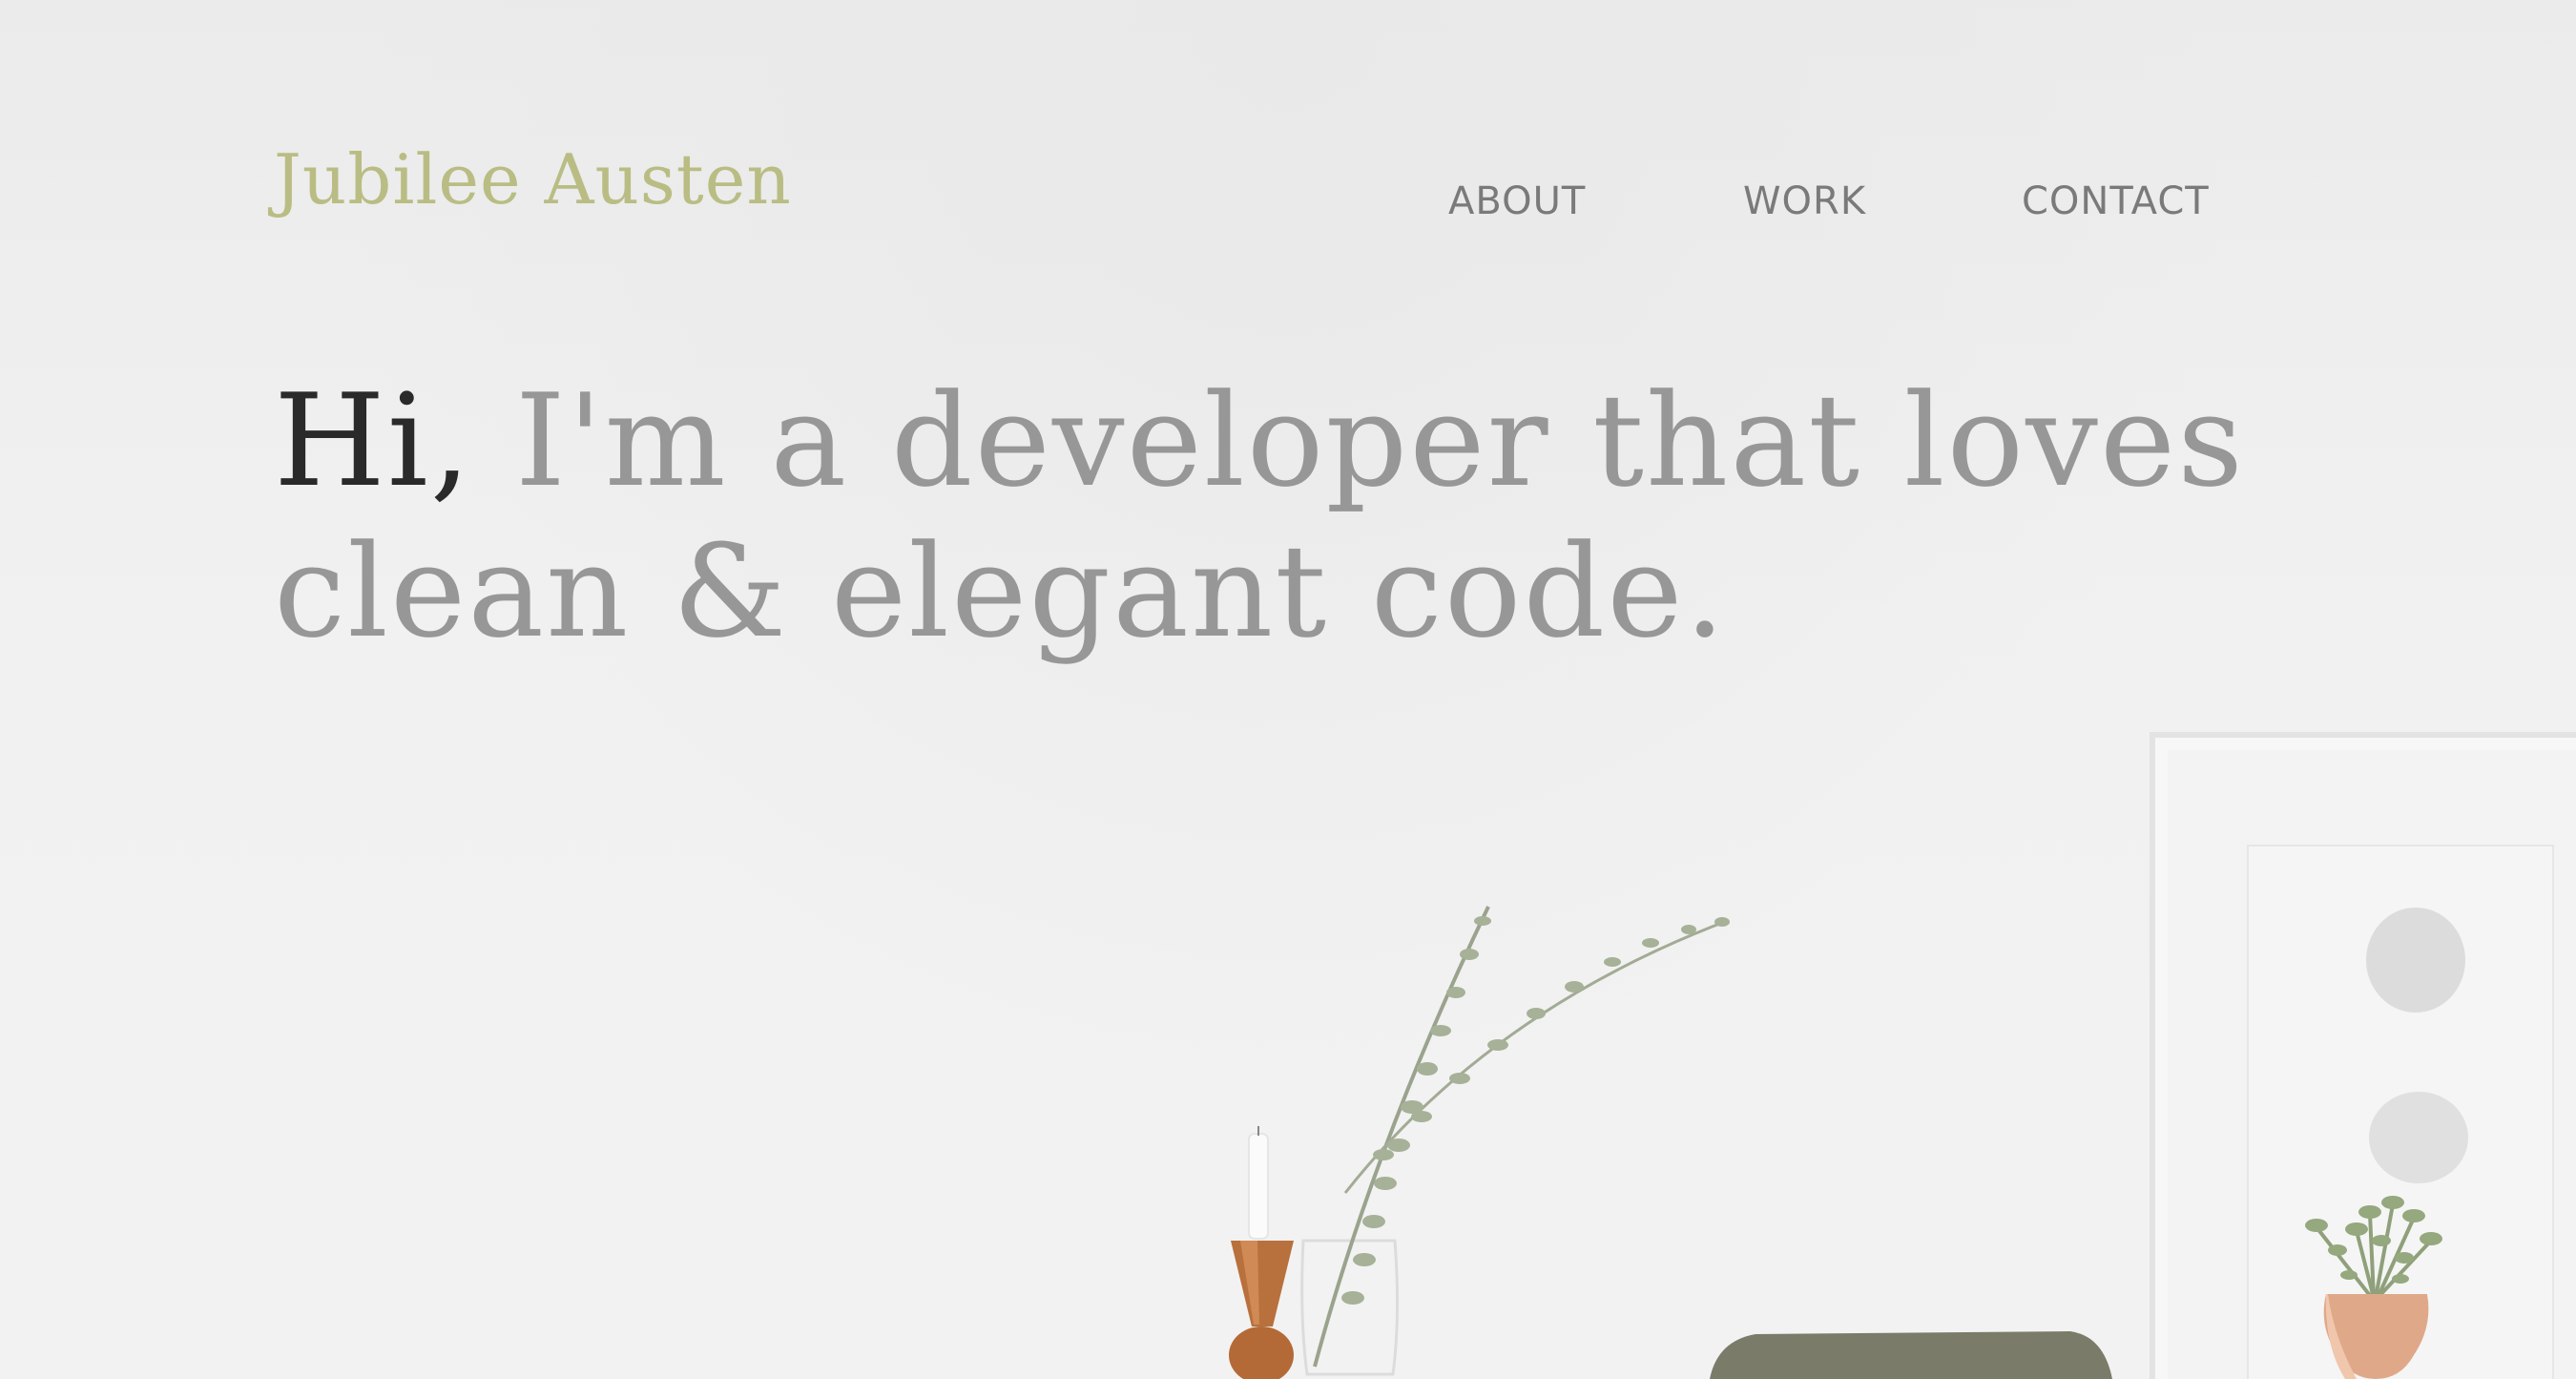  I want to click on chair, so click(1911, 1355).